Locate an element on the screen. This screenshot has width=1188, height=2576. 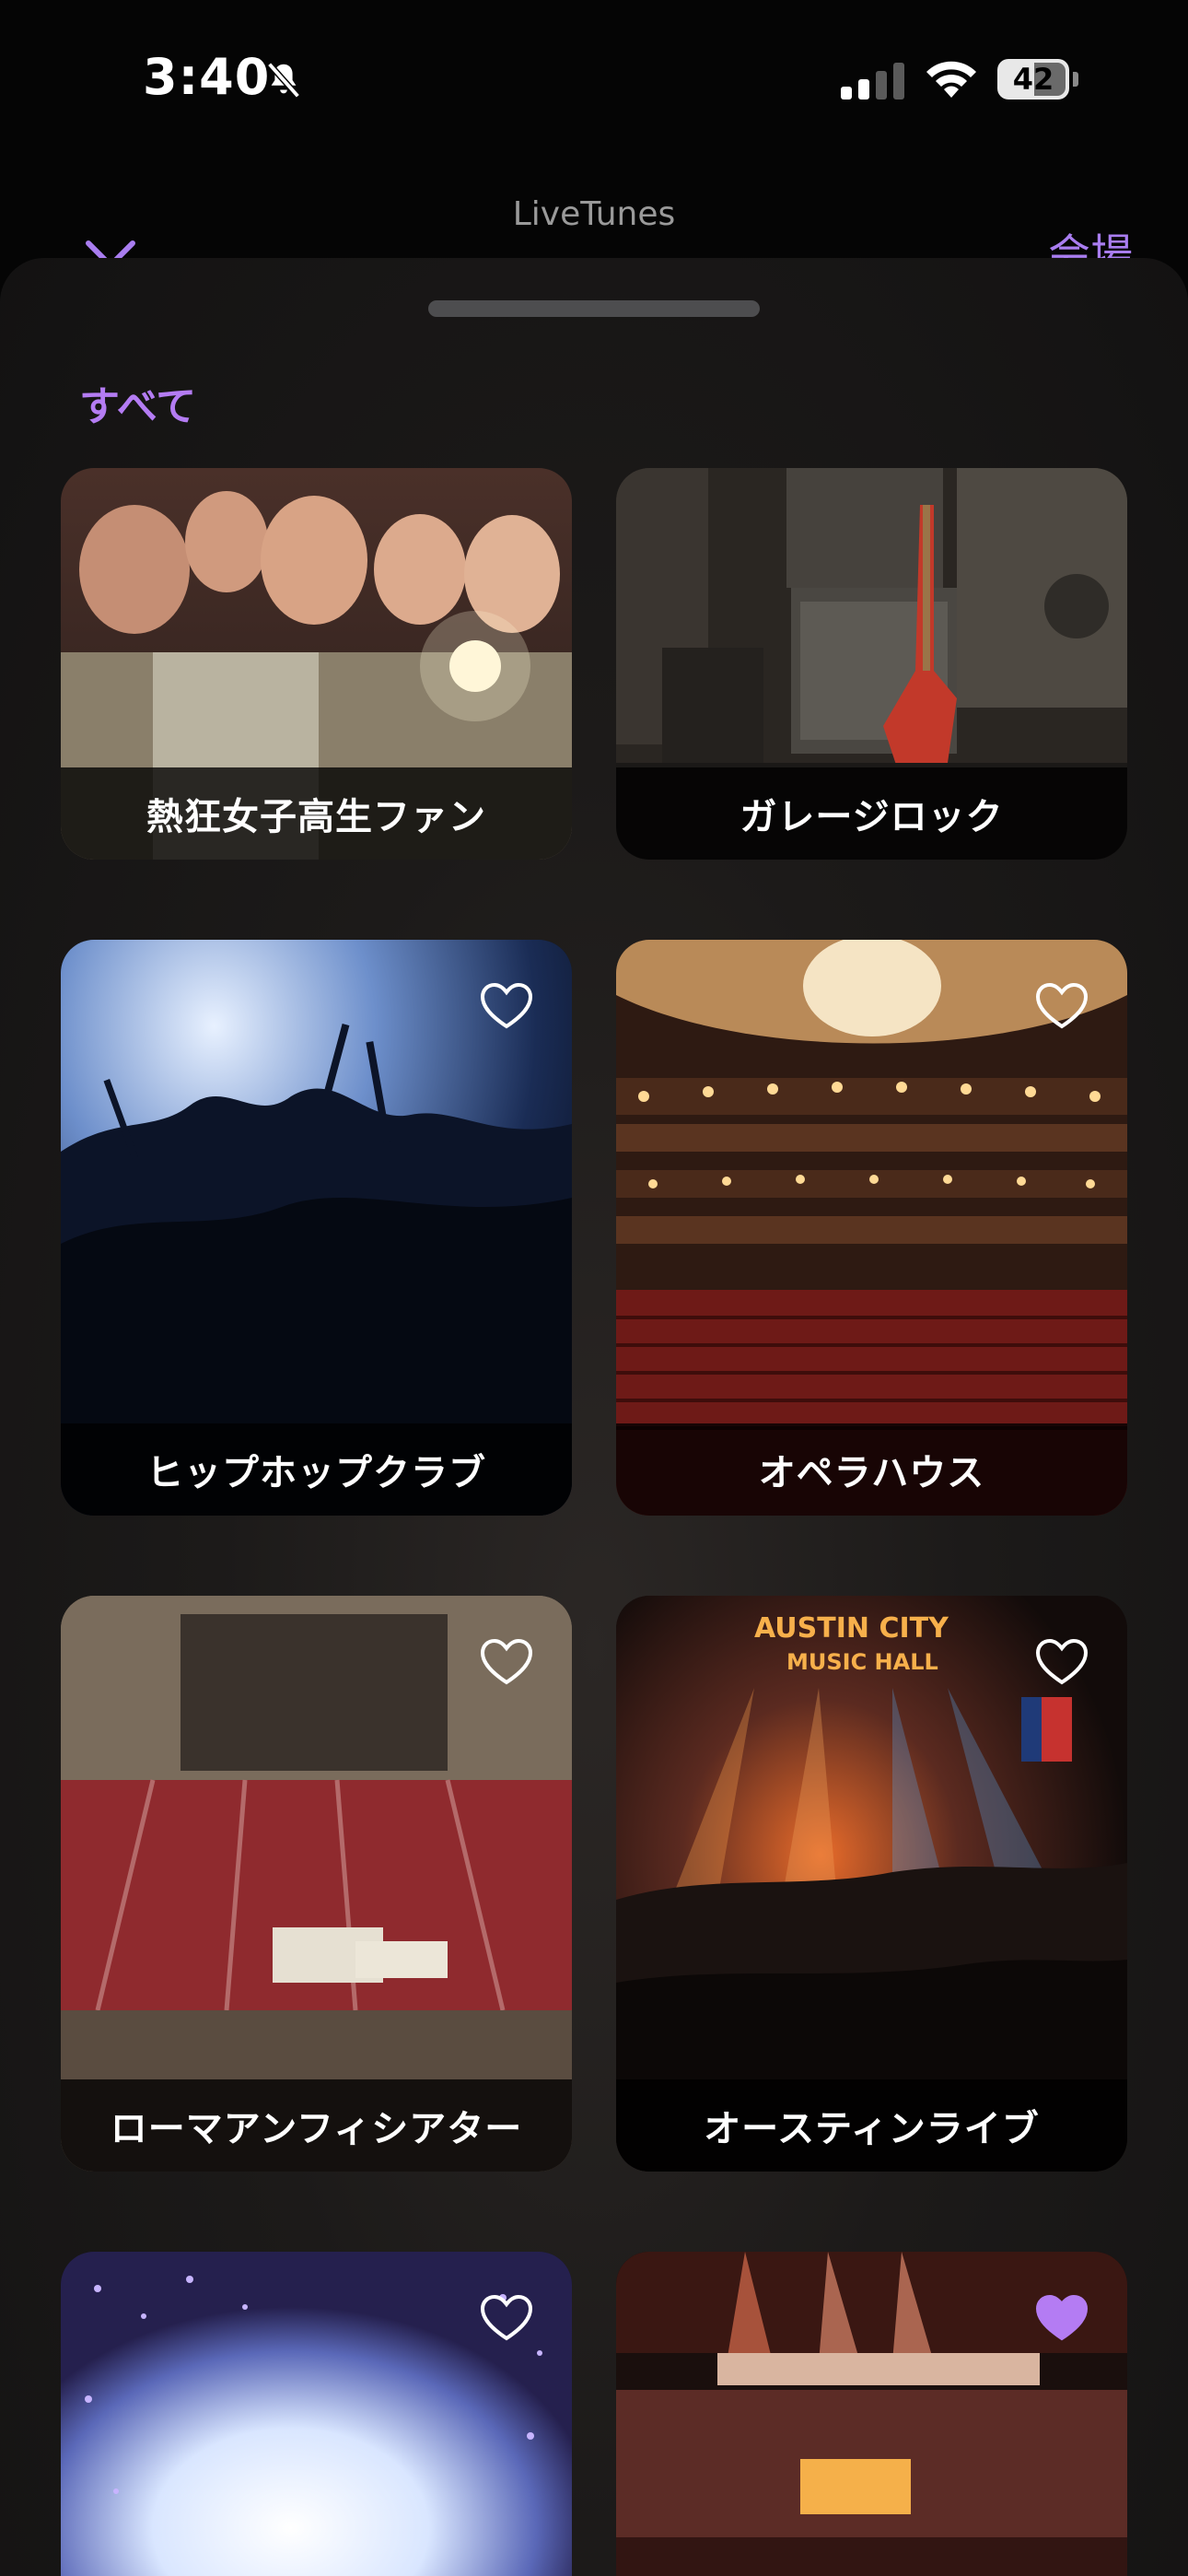
venue-sign-line-1: AUSTIN CITY is located at coordinates (852, 1628).